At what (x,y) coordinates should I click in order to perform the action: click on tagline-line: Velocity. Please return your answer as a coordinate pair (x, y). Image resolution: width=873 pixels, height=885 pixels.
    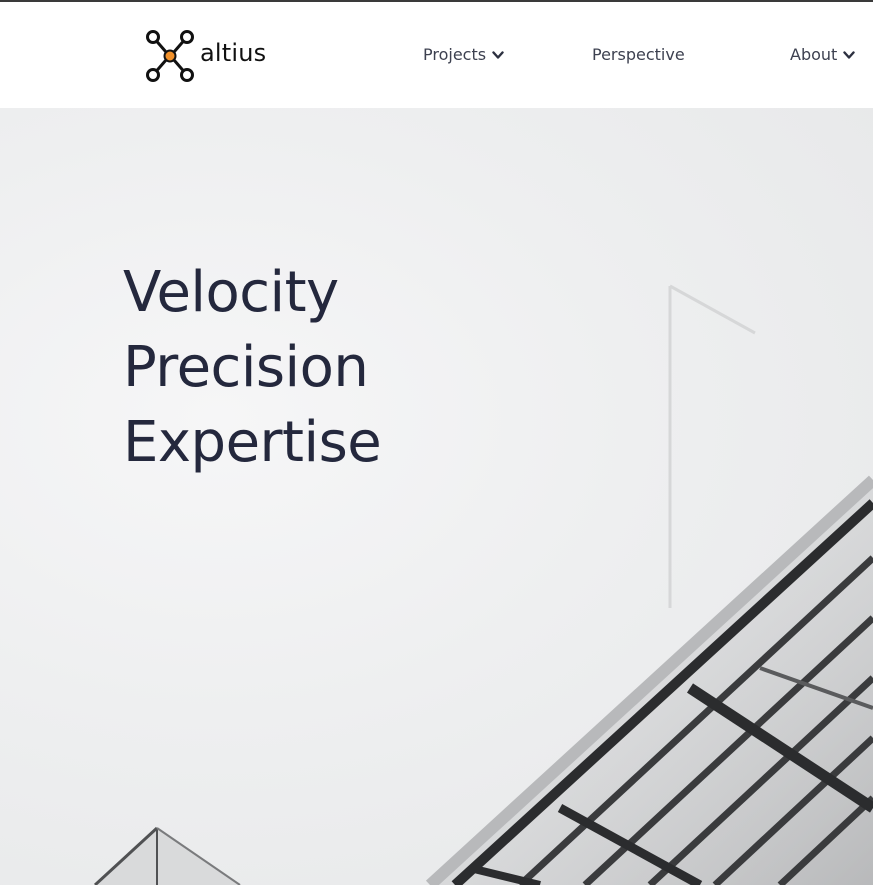
    Looking at the image, I should click on (231, 292).